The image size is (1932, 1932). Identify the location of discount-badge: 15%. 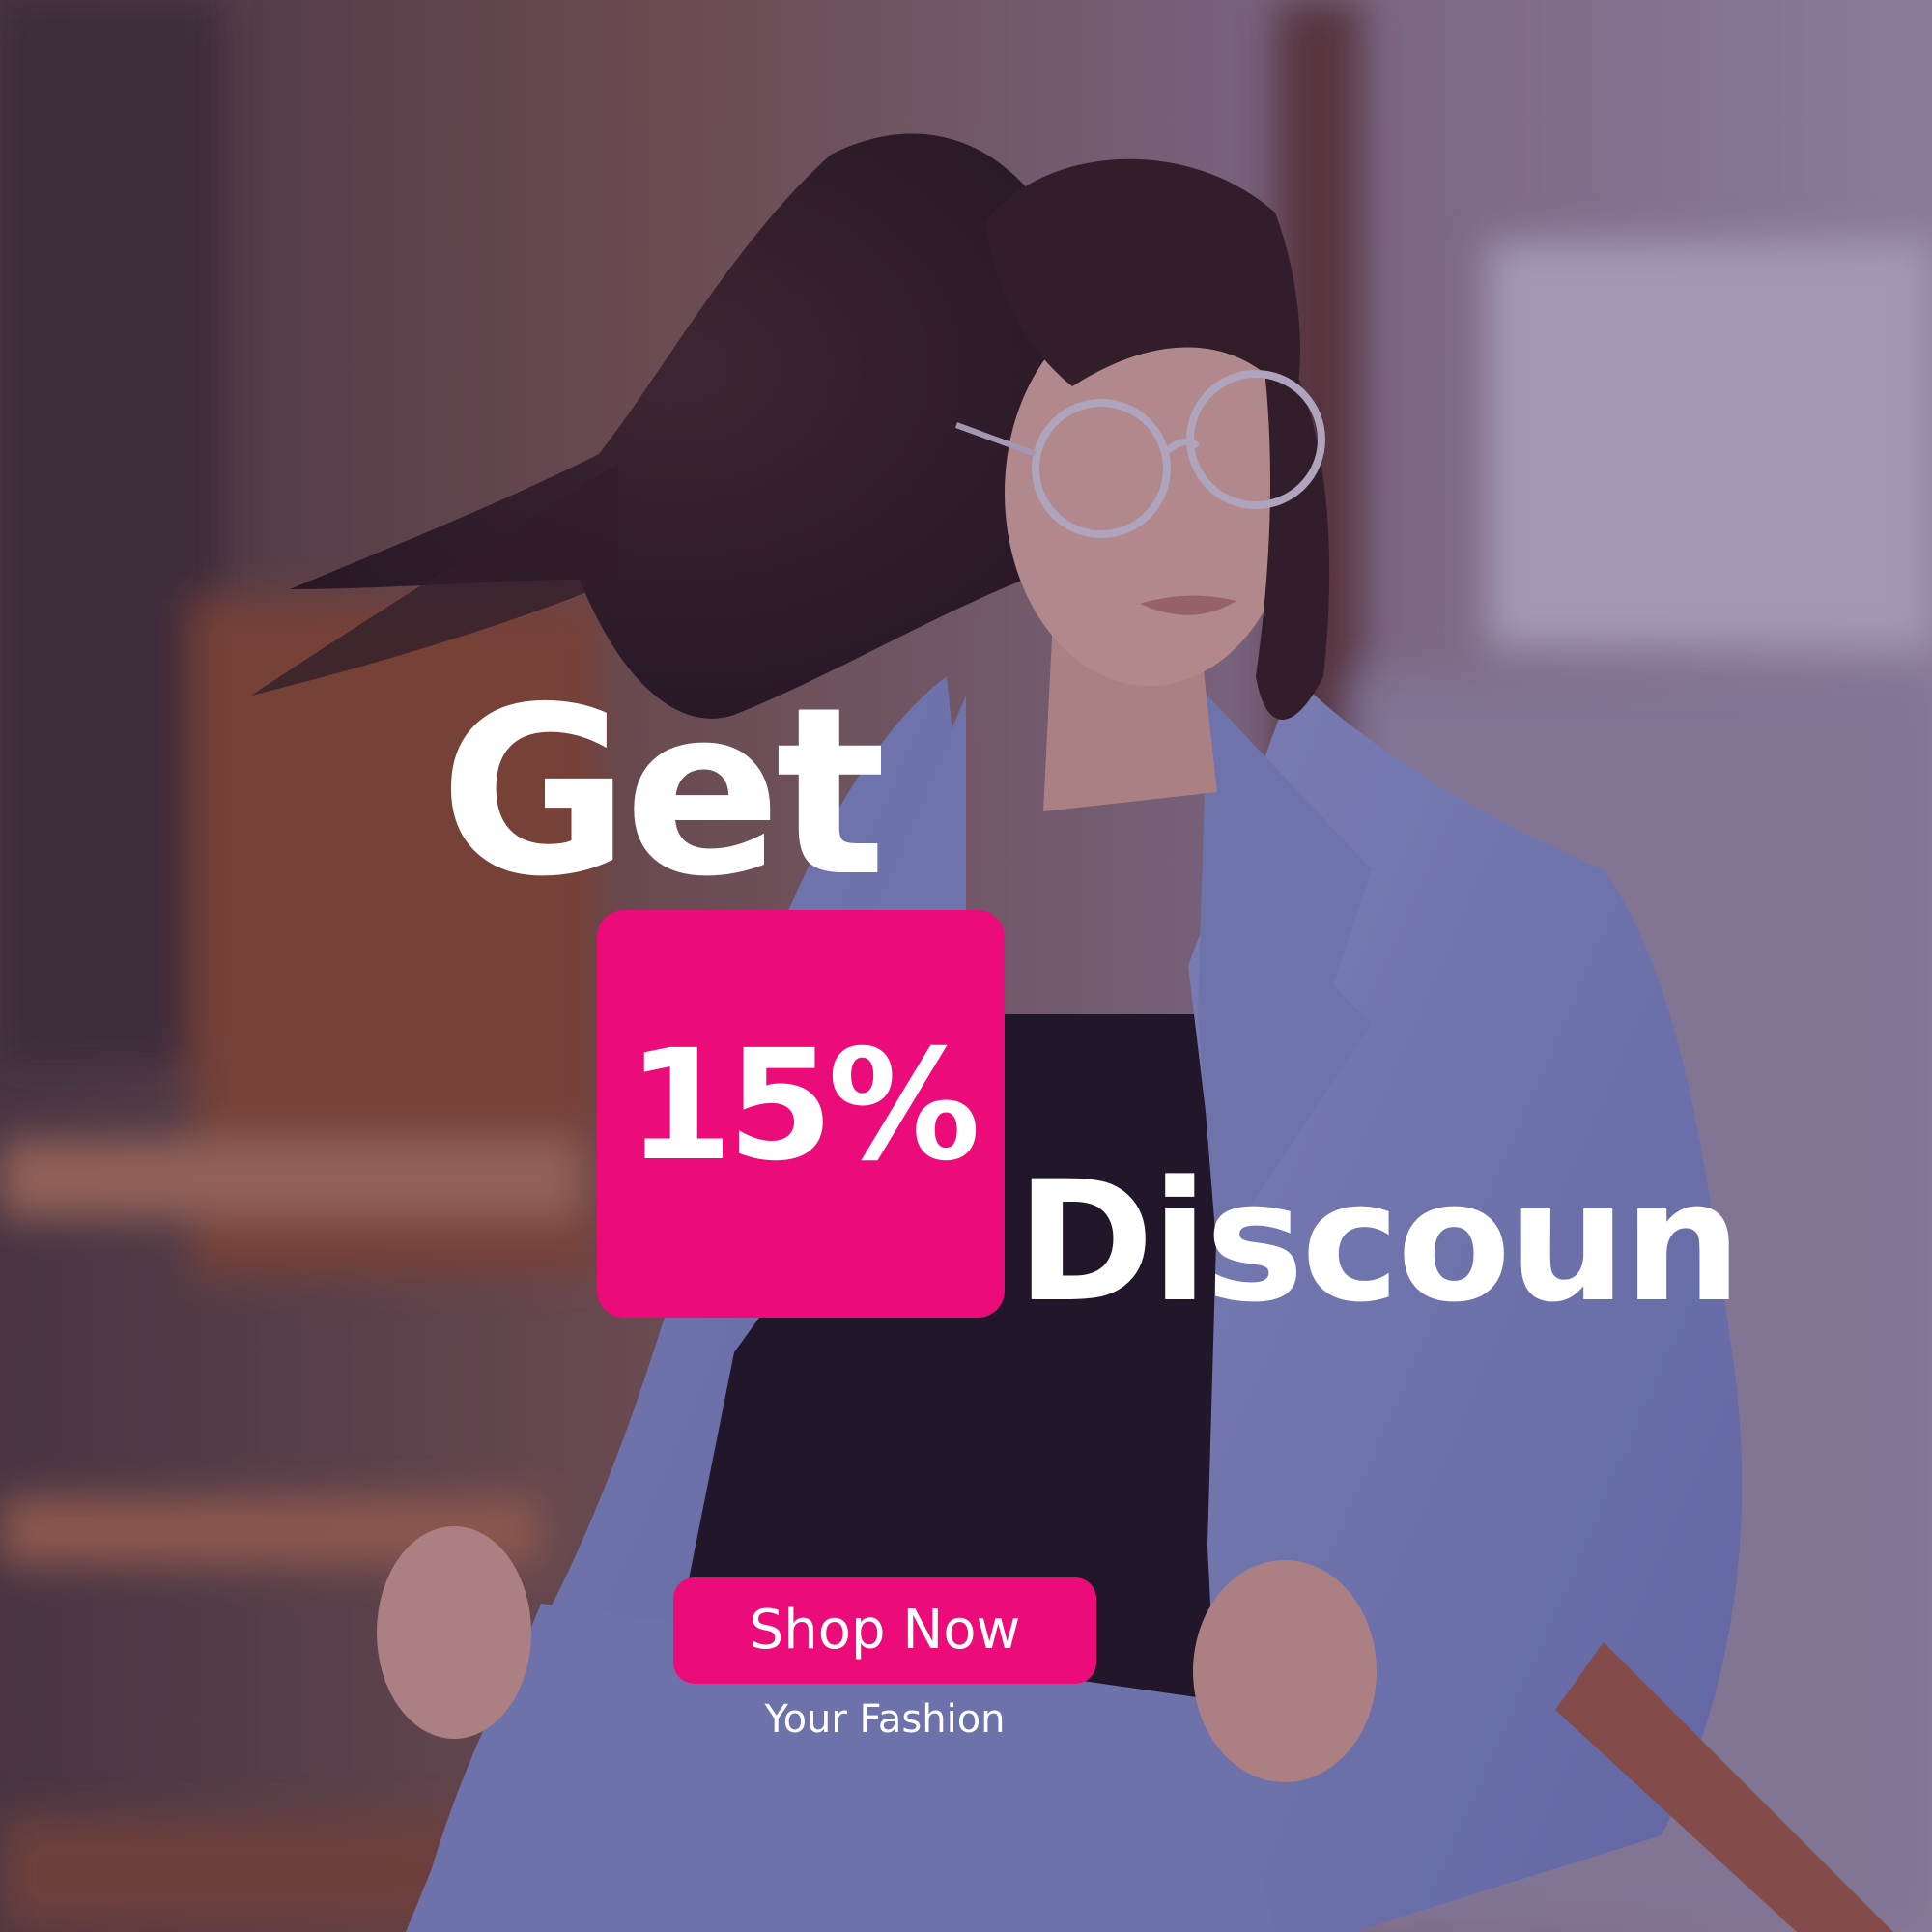
(801, 1114).